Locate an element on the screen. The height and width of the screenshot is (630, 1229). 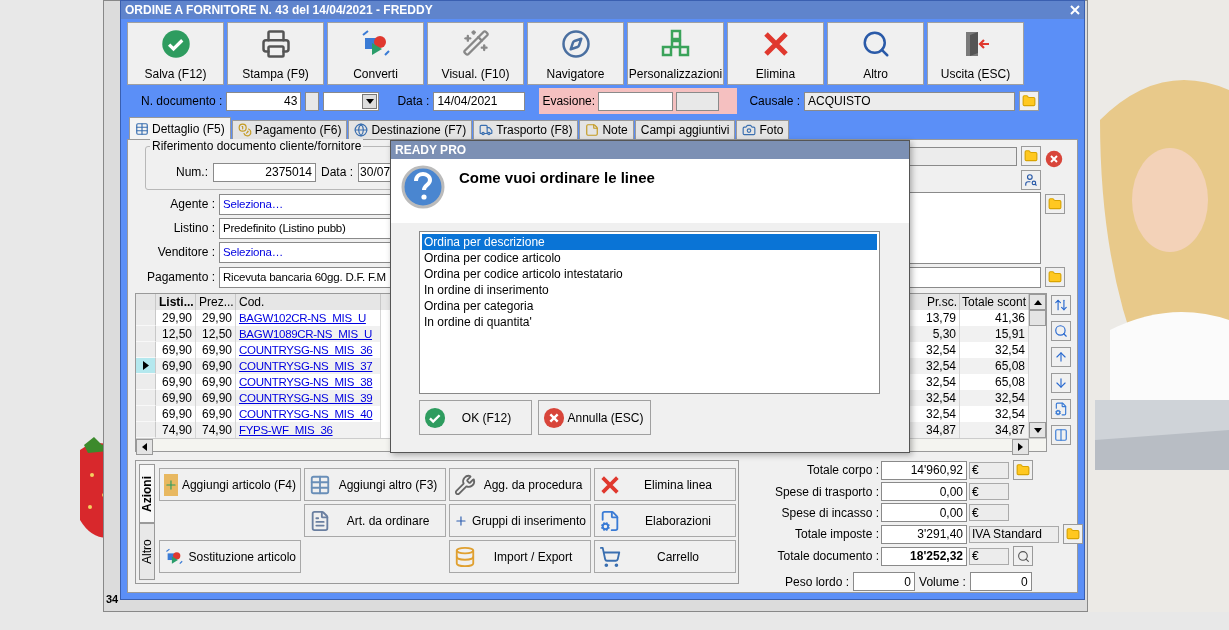
up-down-arrow-icon is located at coordinates (1061, 305).